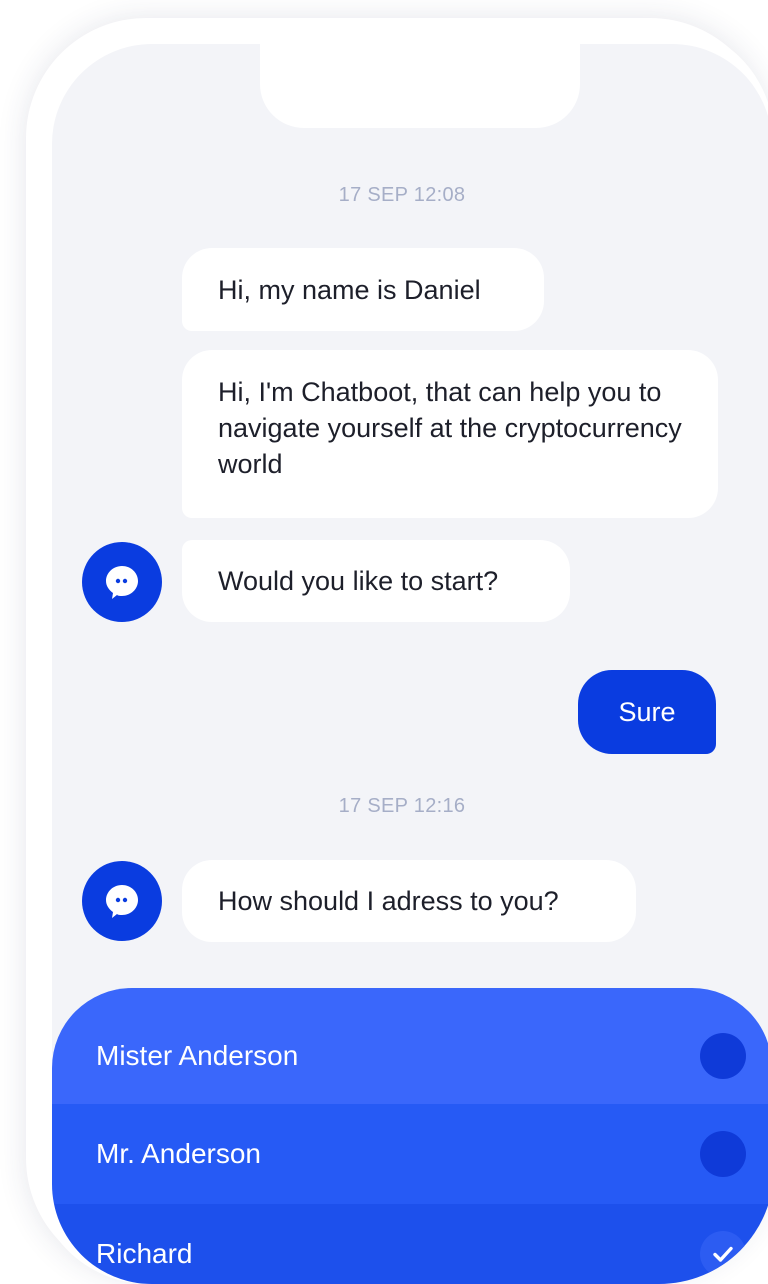  Describe the element at coordinates (376, 581) in the screenshot. I see `bot-message: Would you like to start?` at that location.